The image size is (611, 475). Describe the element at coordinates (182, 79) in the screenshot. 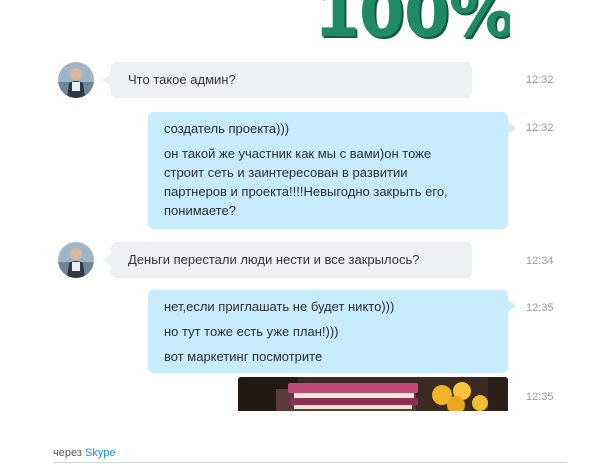

I see `message-text: Что такое админ?` at that location.